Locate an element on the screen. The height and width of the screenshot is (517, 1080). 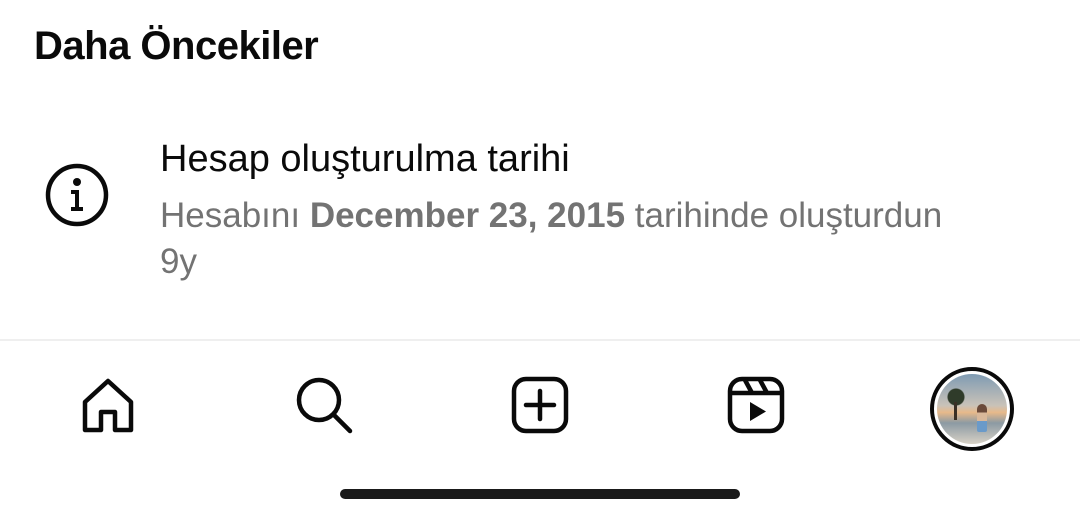
tab-profile is located at coordinates (972, 409).